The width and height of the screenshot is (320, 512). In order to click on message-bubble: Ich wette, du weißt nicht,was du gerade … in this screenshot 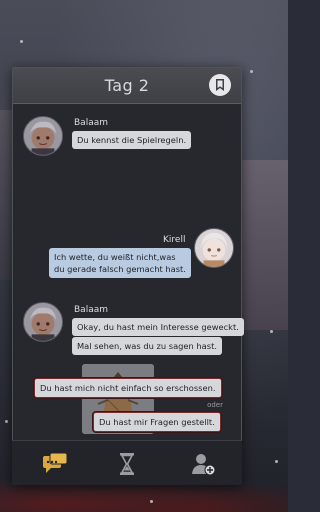, I will do `click(120, 263)`.